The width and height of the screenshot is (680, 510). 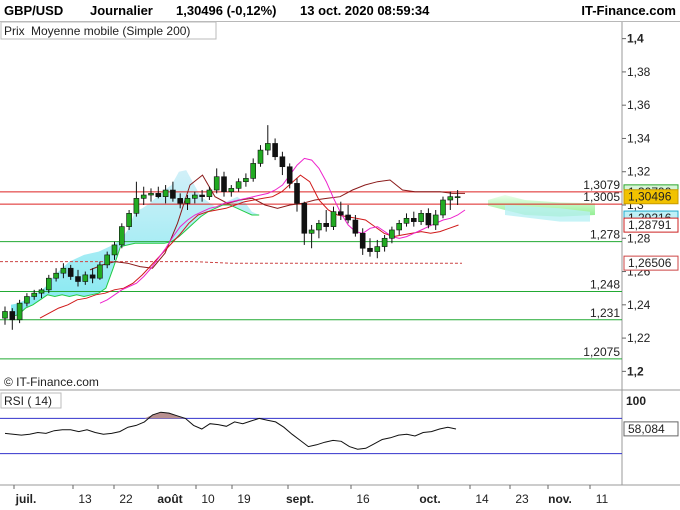 What do you see at coordinates (14, 31) in the screenshot?
I see `legend-price: Prix` at bounding box center [14, 31].